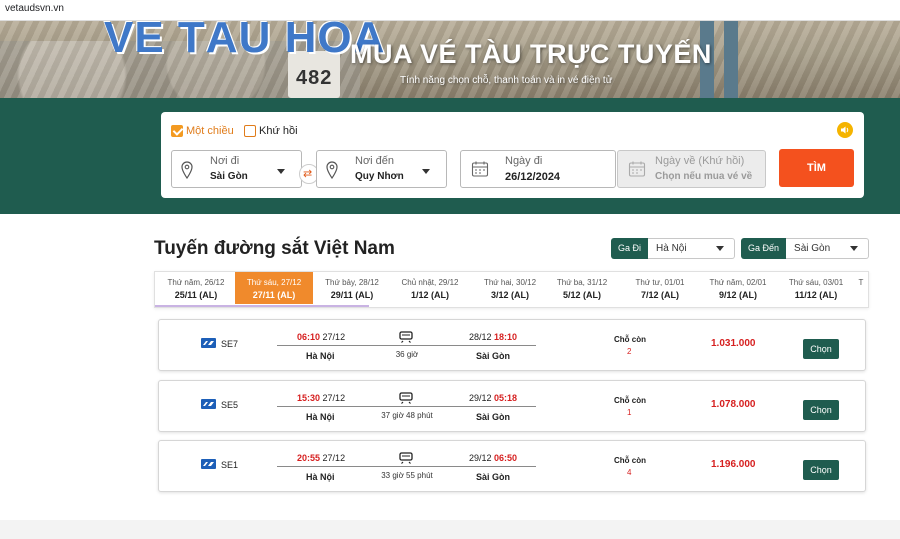  What do you see at coordinates (845, 130) in the screenshot?
I see `sound-icon` at bounding box center [845, 130].